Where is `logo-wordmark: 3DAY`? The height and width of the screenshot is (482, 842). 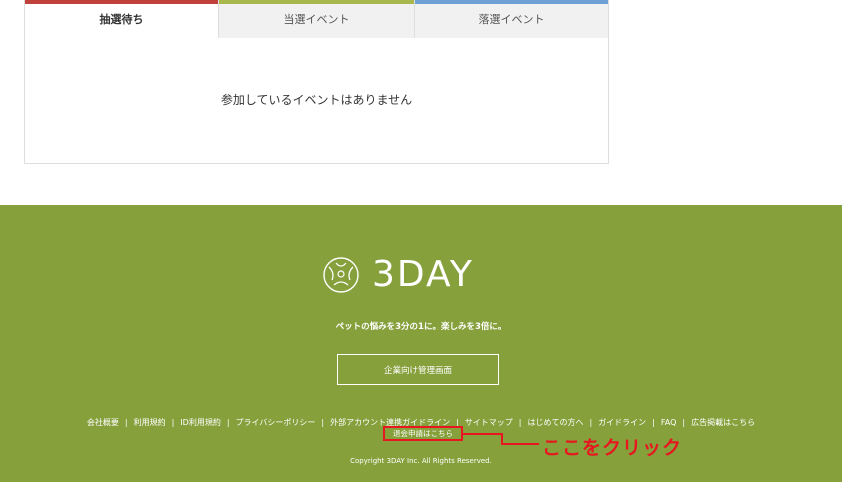
logo-wordmark: 3DAY is located at coordinates (423, 274).